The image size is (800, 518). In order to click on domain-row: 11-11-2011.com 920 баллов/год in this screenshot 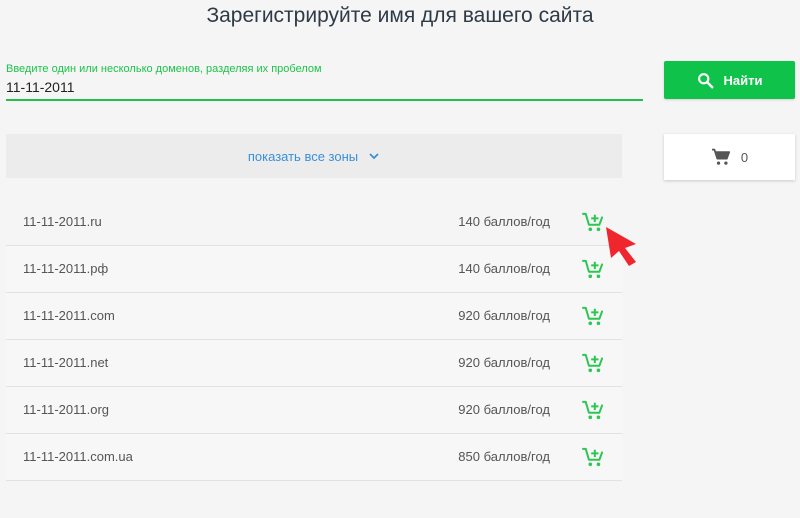, I will do `click(314, 316)`.